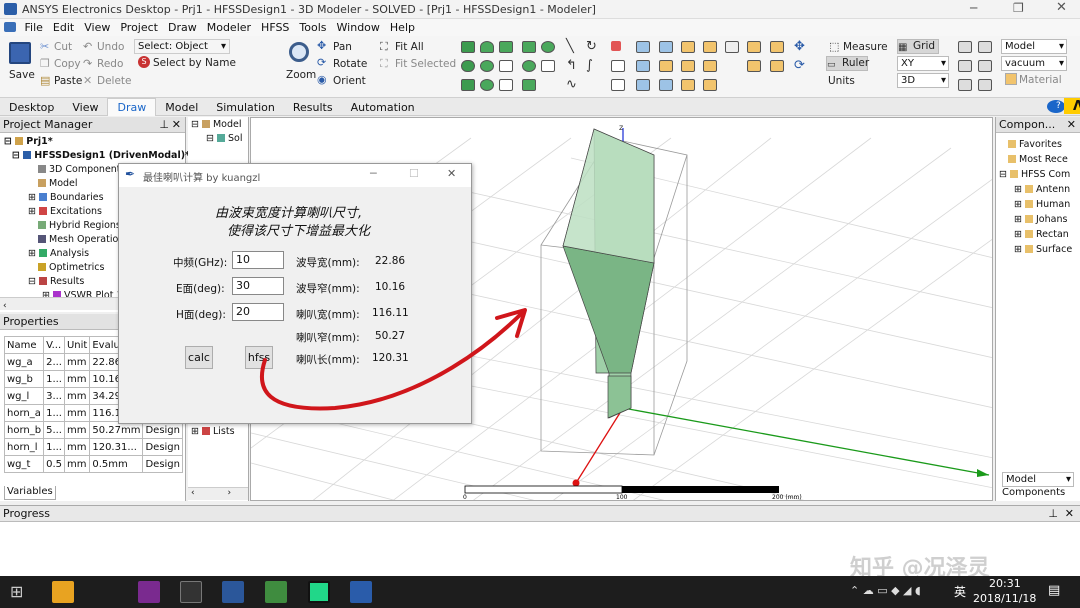 The height and width of the screenshot is (608, 1080). I want to click on app-icon, so click(63, 592).